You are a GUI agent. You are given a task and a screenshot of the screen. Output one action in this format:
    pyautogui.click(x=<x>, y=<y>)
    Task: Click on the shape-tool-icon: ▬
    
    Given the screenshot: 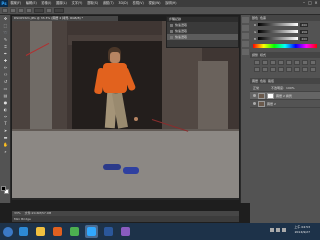 What is the action you would take?
    pyautogui.click(x=5, y=138)
    